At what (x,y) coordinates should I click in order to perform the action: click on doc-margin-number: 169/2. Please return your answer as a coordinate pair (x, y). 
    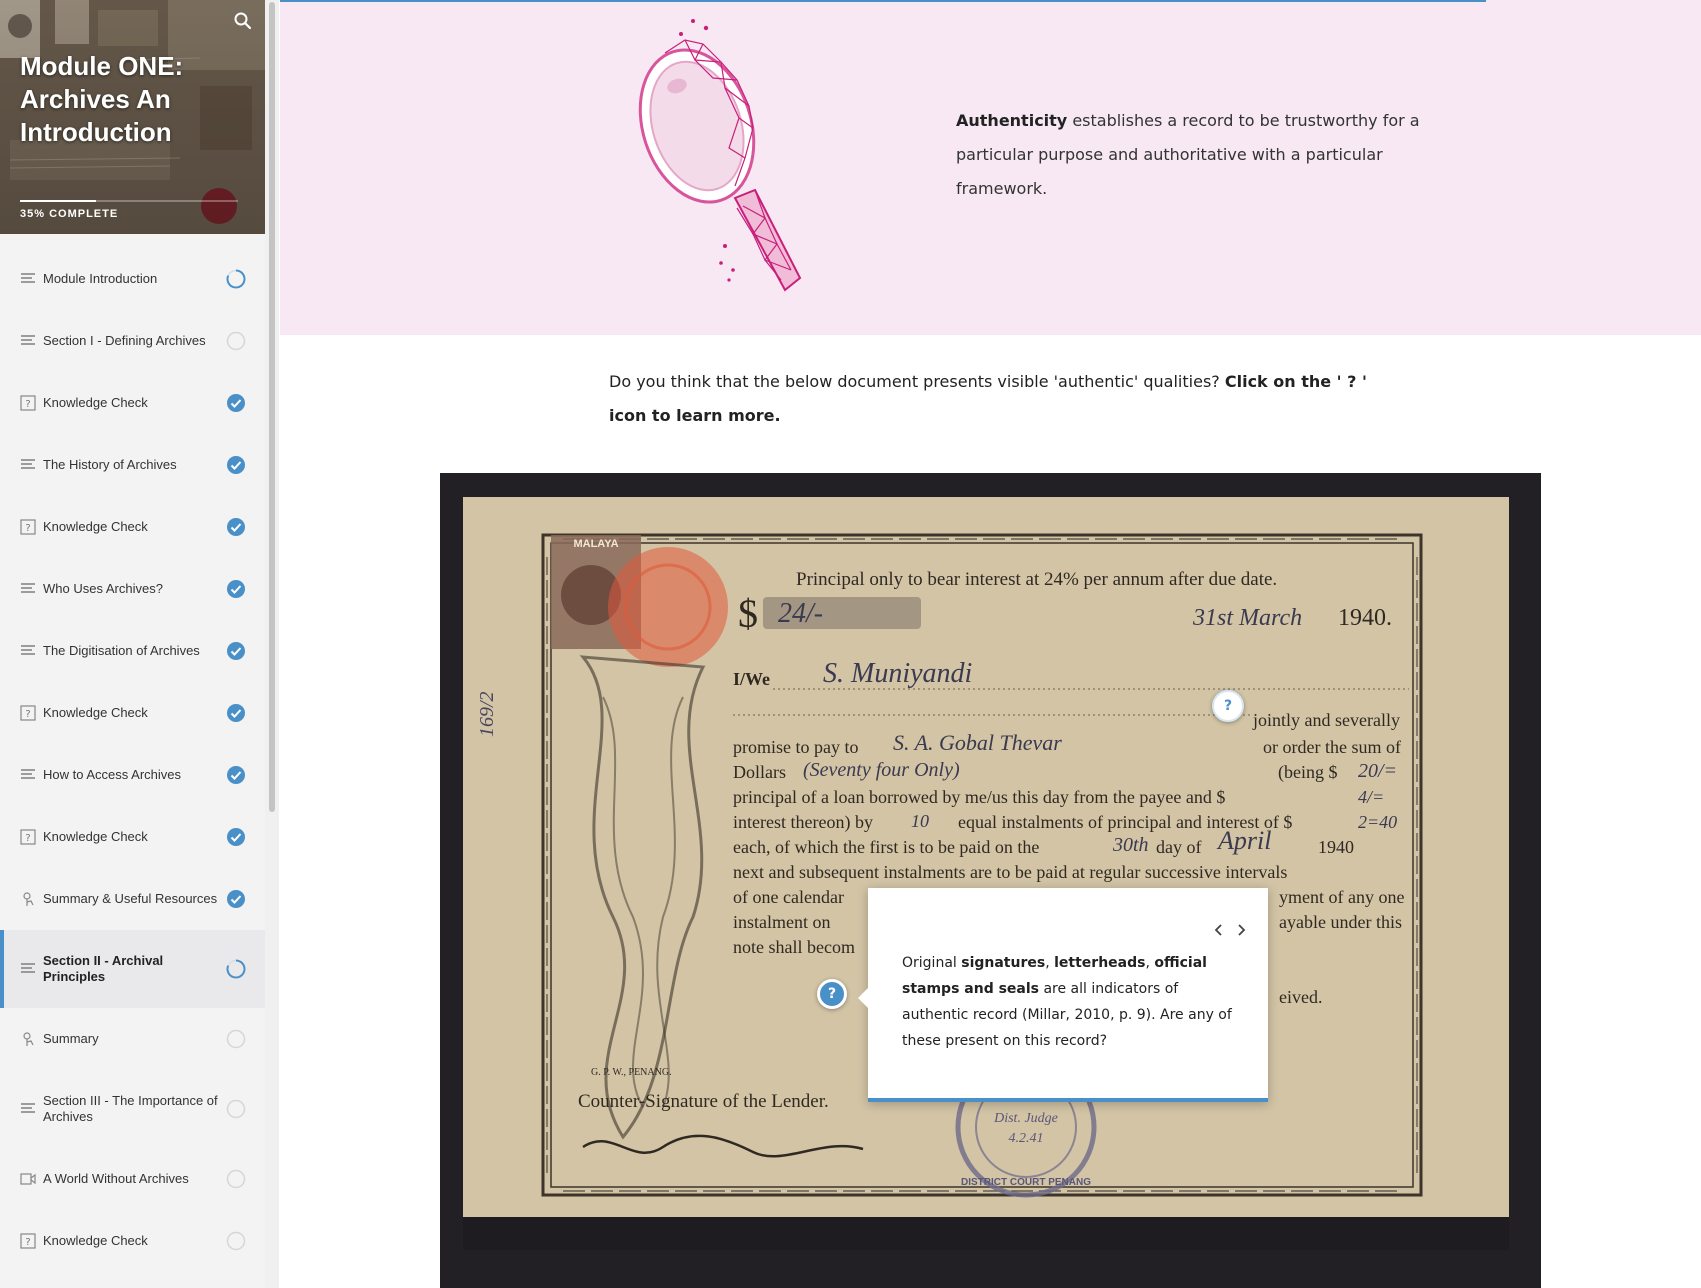
    Looking at the image, I should click on (487, 714).